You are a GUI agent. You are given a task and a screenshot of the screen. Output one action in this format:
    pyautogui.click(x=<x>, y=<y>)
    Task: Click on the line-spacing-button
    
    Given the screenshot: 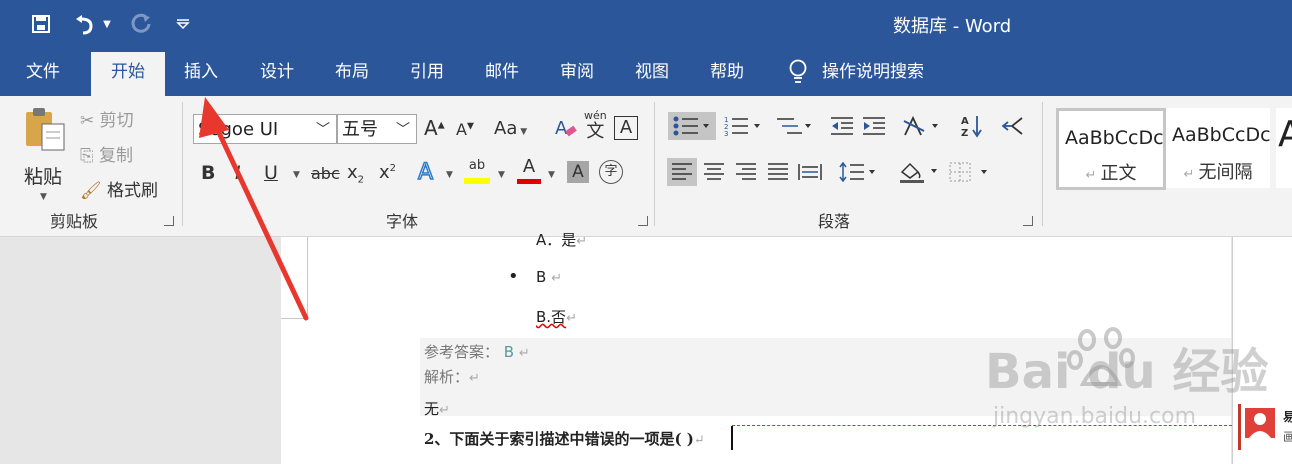 What is the action you would take?
    pyautogui.click(x=858, y=172)
    